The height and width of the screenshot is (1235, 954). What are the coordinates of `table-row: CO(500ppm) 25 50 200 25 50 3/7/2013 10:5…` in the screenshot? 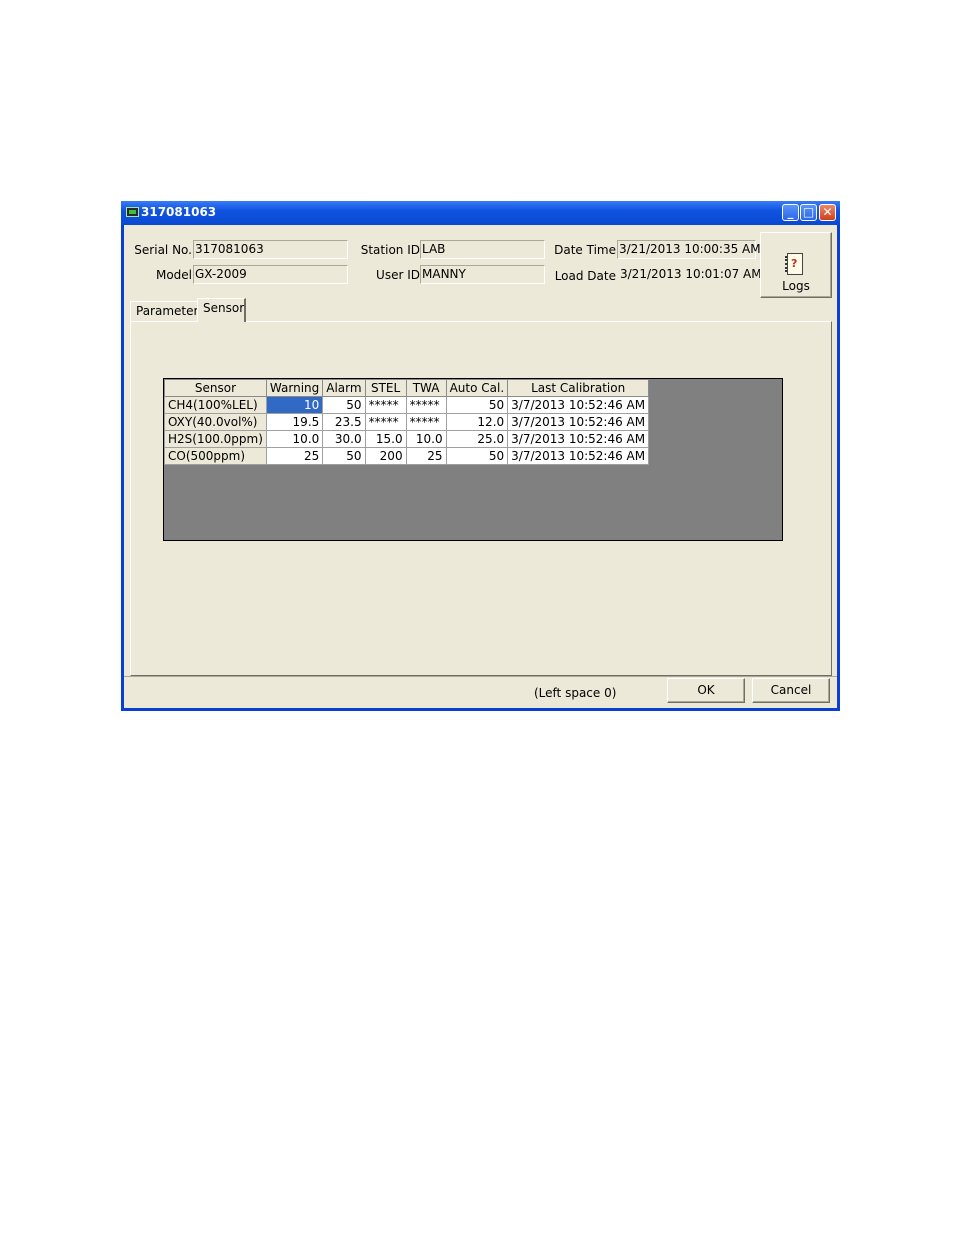 It's located at (407, 456).